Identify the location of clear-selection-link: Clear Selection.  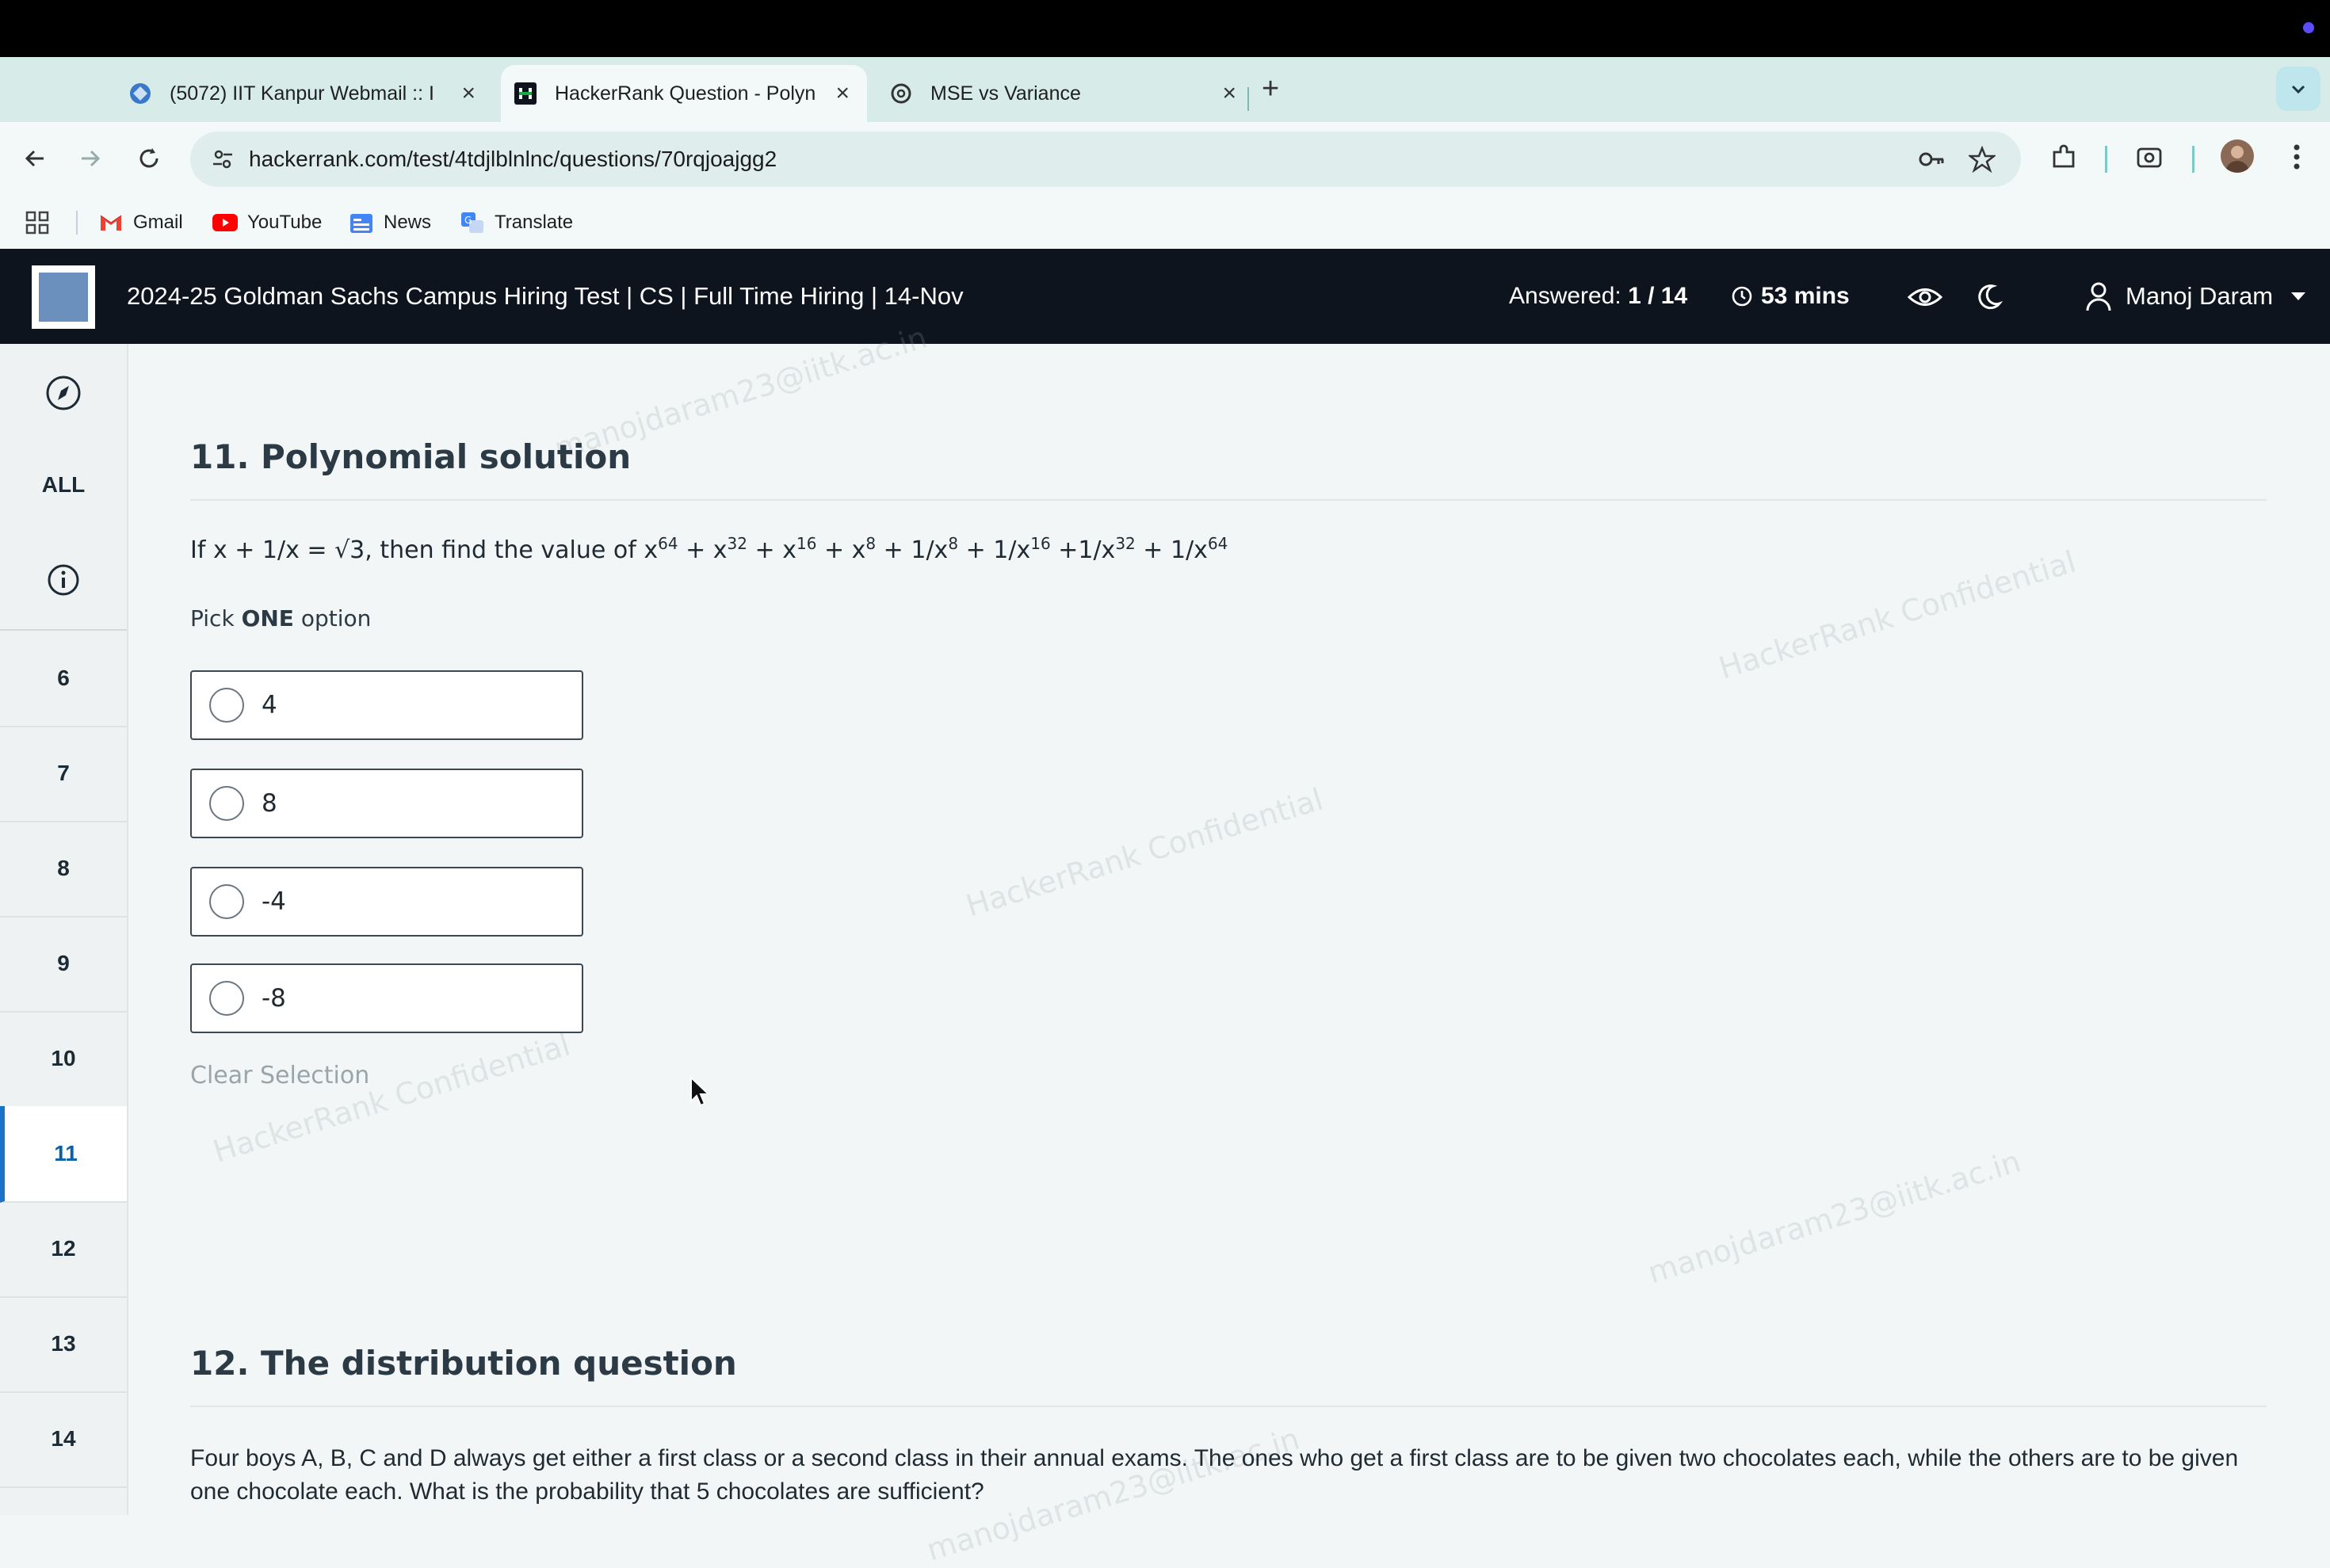
(279, 1075).